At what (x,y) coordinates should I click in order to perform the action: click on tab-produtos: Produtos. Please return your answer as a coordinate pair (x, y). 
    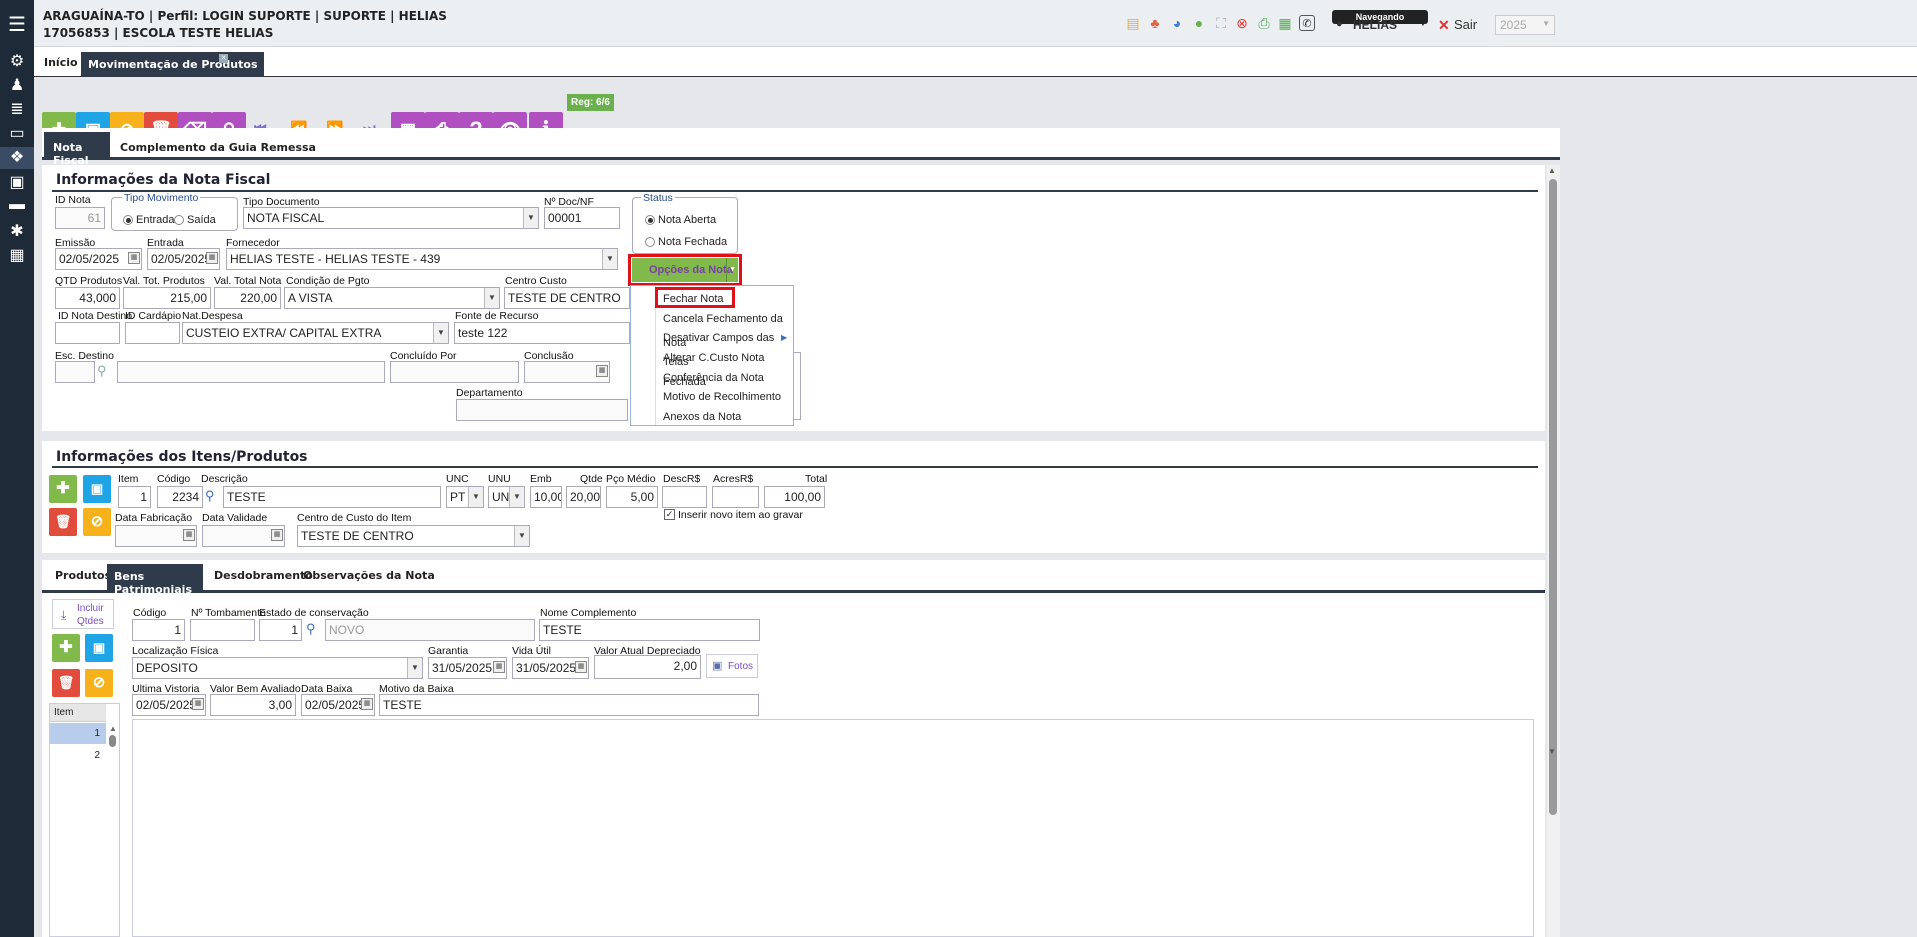
    Looking at the image, I should click on (83, 575).